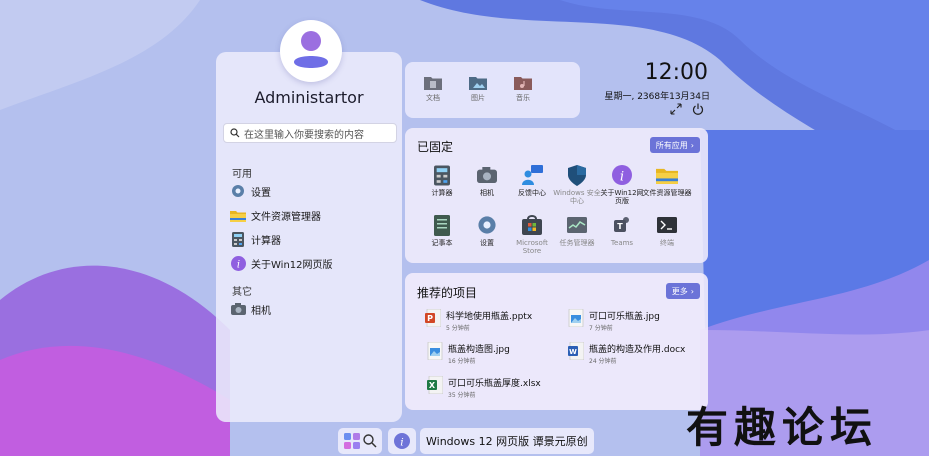 This screenshot has height=456, width=929. I want to click on left-app-camera: 相机, so click(312, 309).